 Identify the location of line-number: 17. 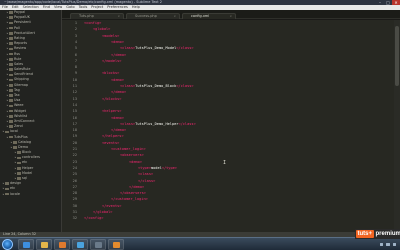
(74, 123).